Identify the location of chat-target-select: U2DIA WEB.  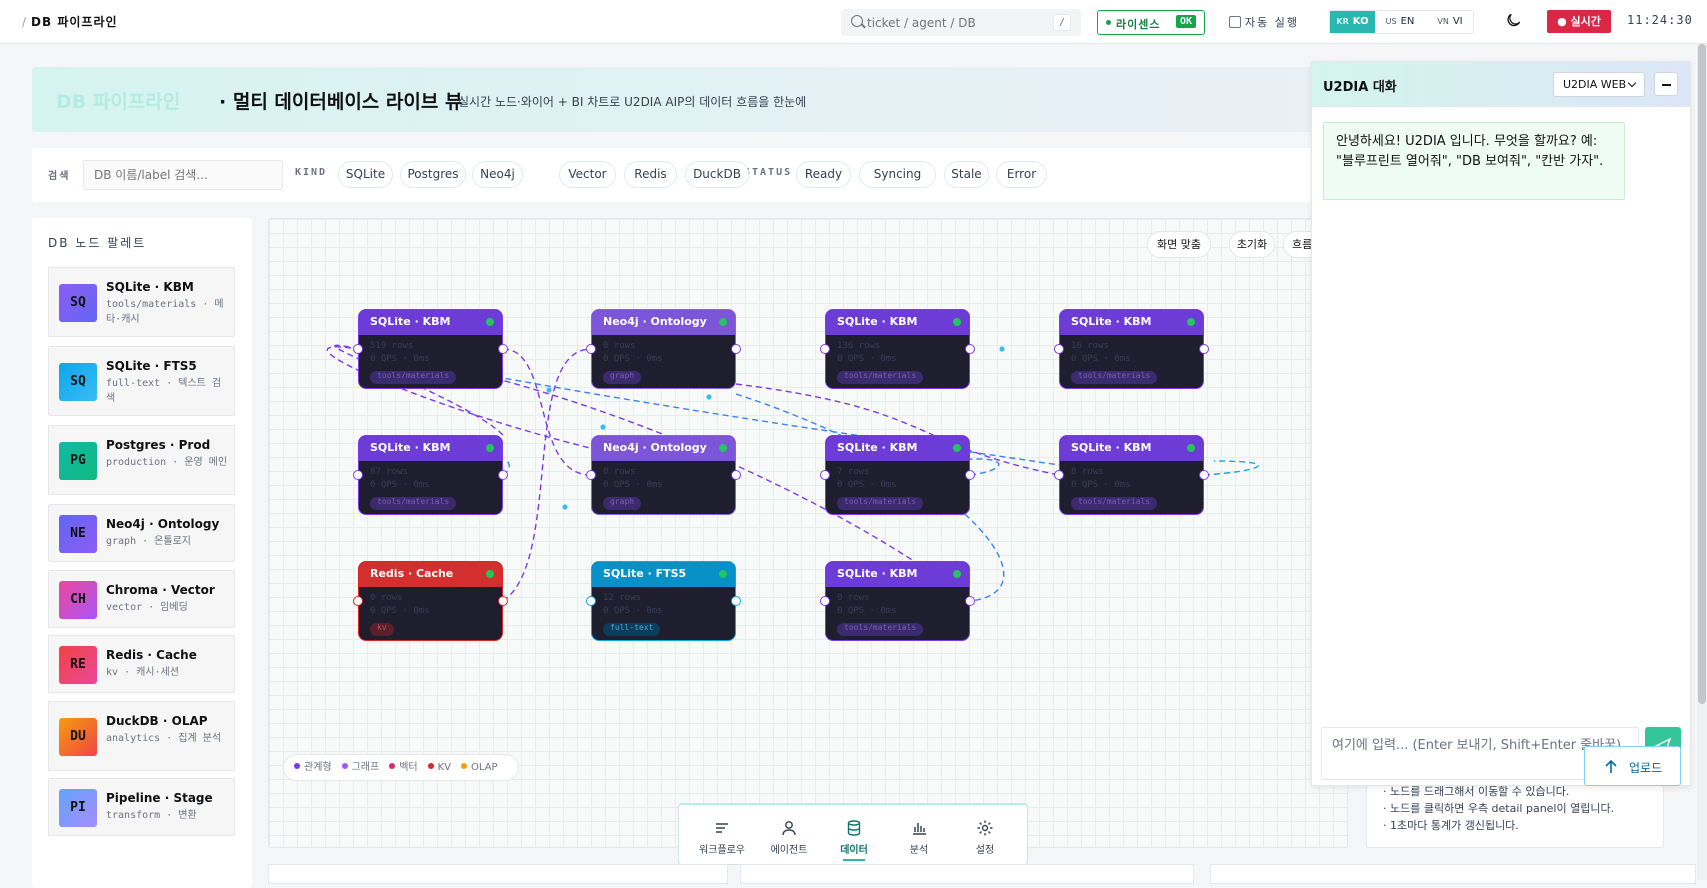
(1599, 84).